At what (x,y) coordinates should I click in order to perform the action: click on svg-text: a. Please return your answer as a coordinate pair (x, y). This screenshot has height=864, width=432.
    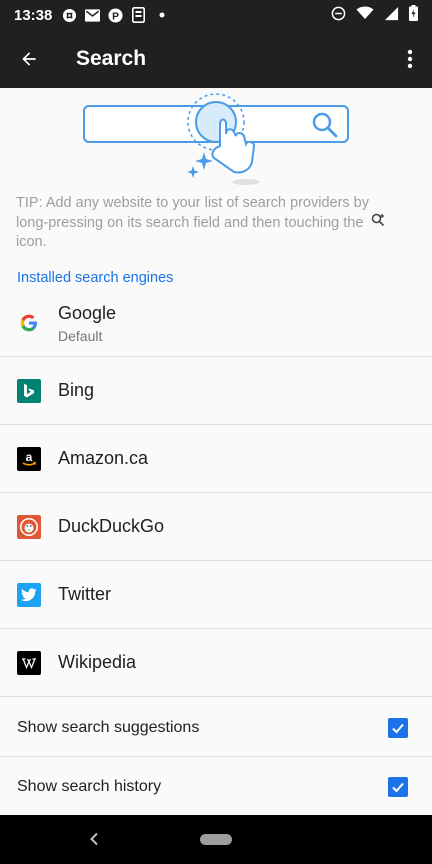
    Looking at the image, I should click on (29, 457).